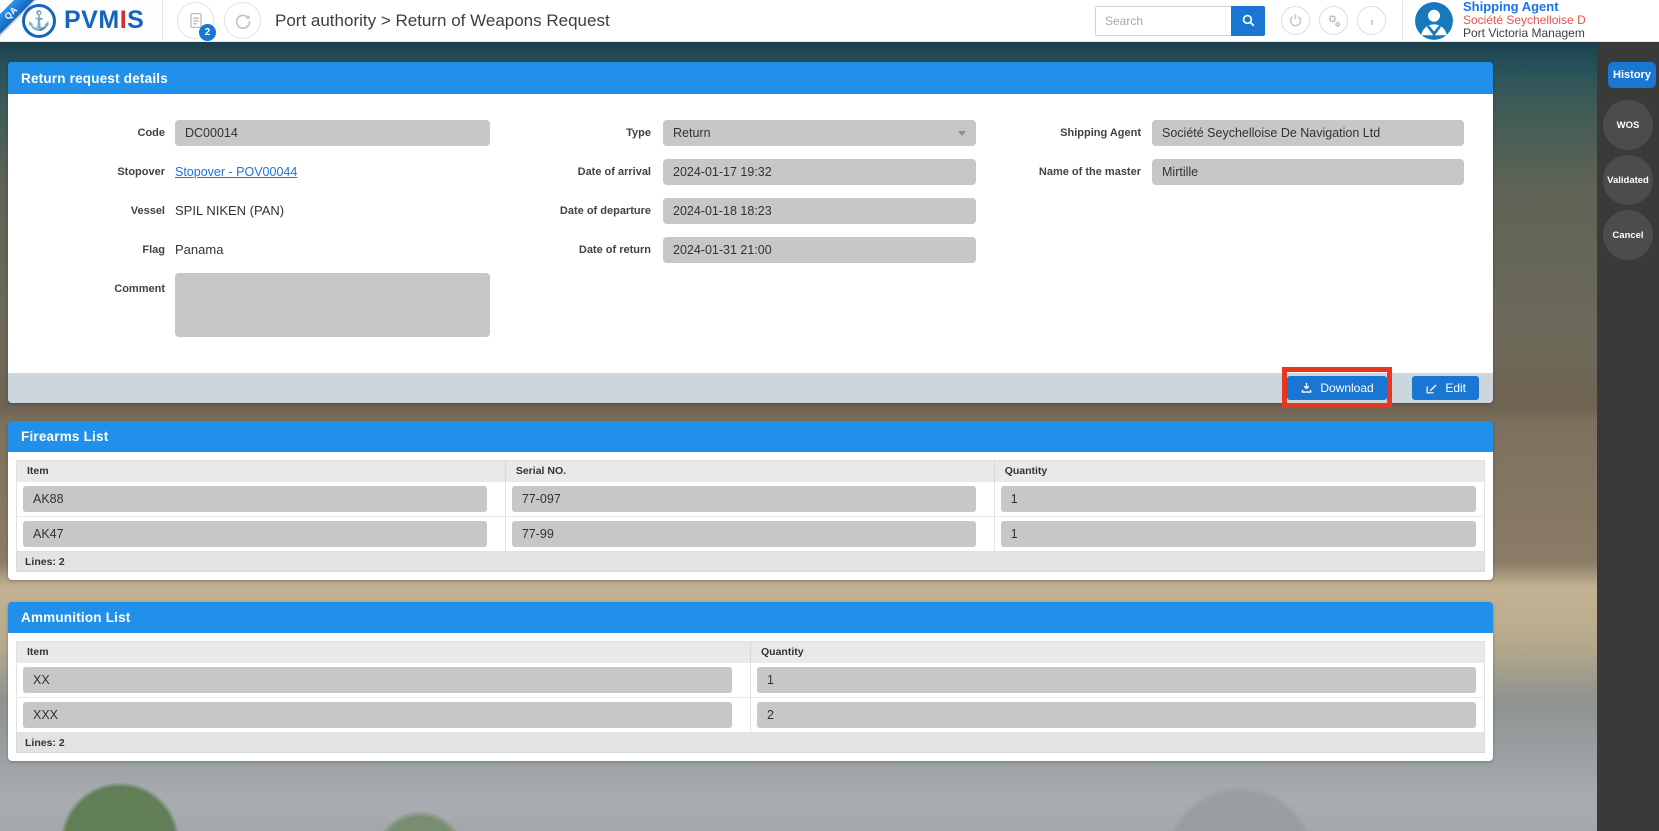 The image size is (1659, 831). Describe the element at coordinates (1089, 171) in the screenshot. I see `master-name-label: Name of the master` at that location.